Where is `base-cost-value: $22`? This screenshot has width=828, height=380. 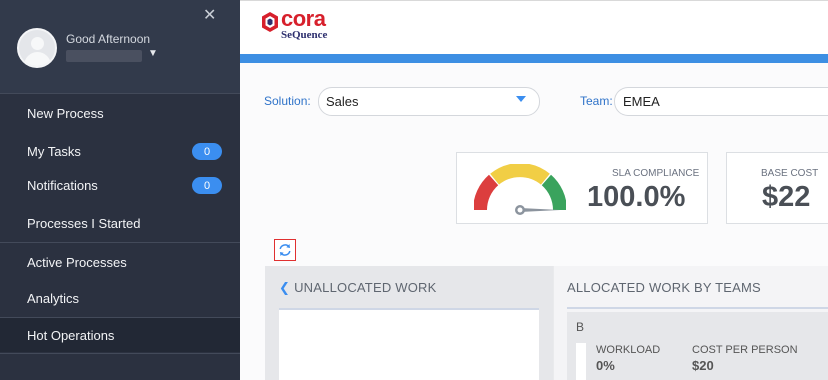 base-cost-value: $22 is located at coordinates (786, 197).